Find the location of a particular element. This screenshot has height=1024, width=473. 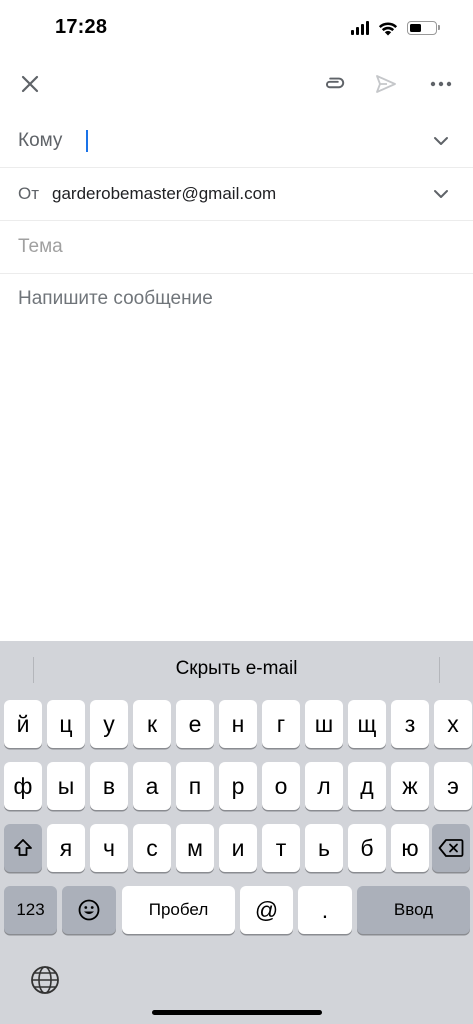

at-key: @ is located at coordinates (266, 910).